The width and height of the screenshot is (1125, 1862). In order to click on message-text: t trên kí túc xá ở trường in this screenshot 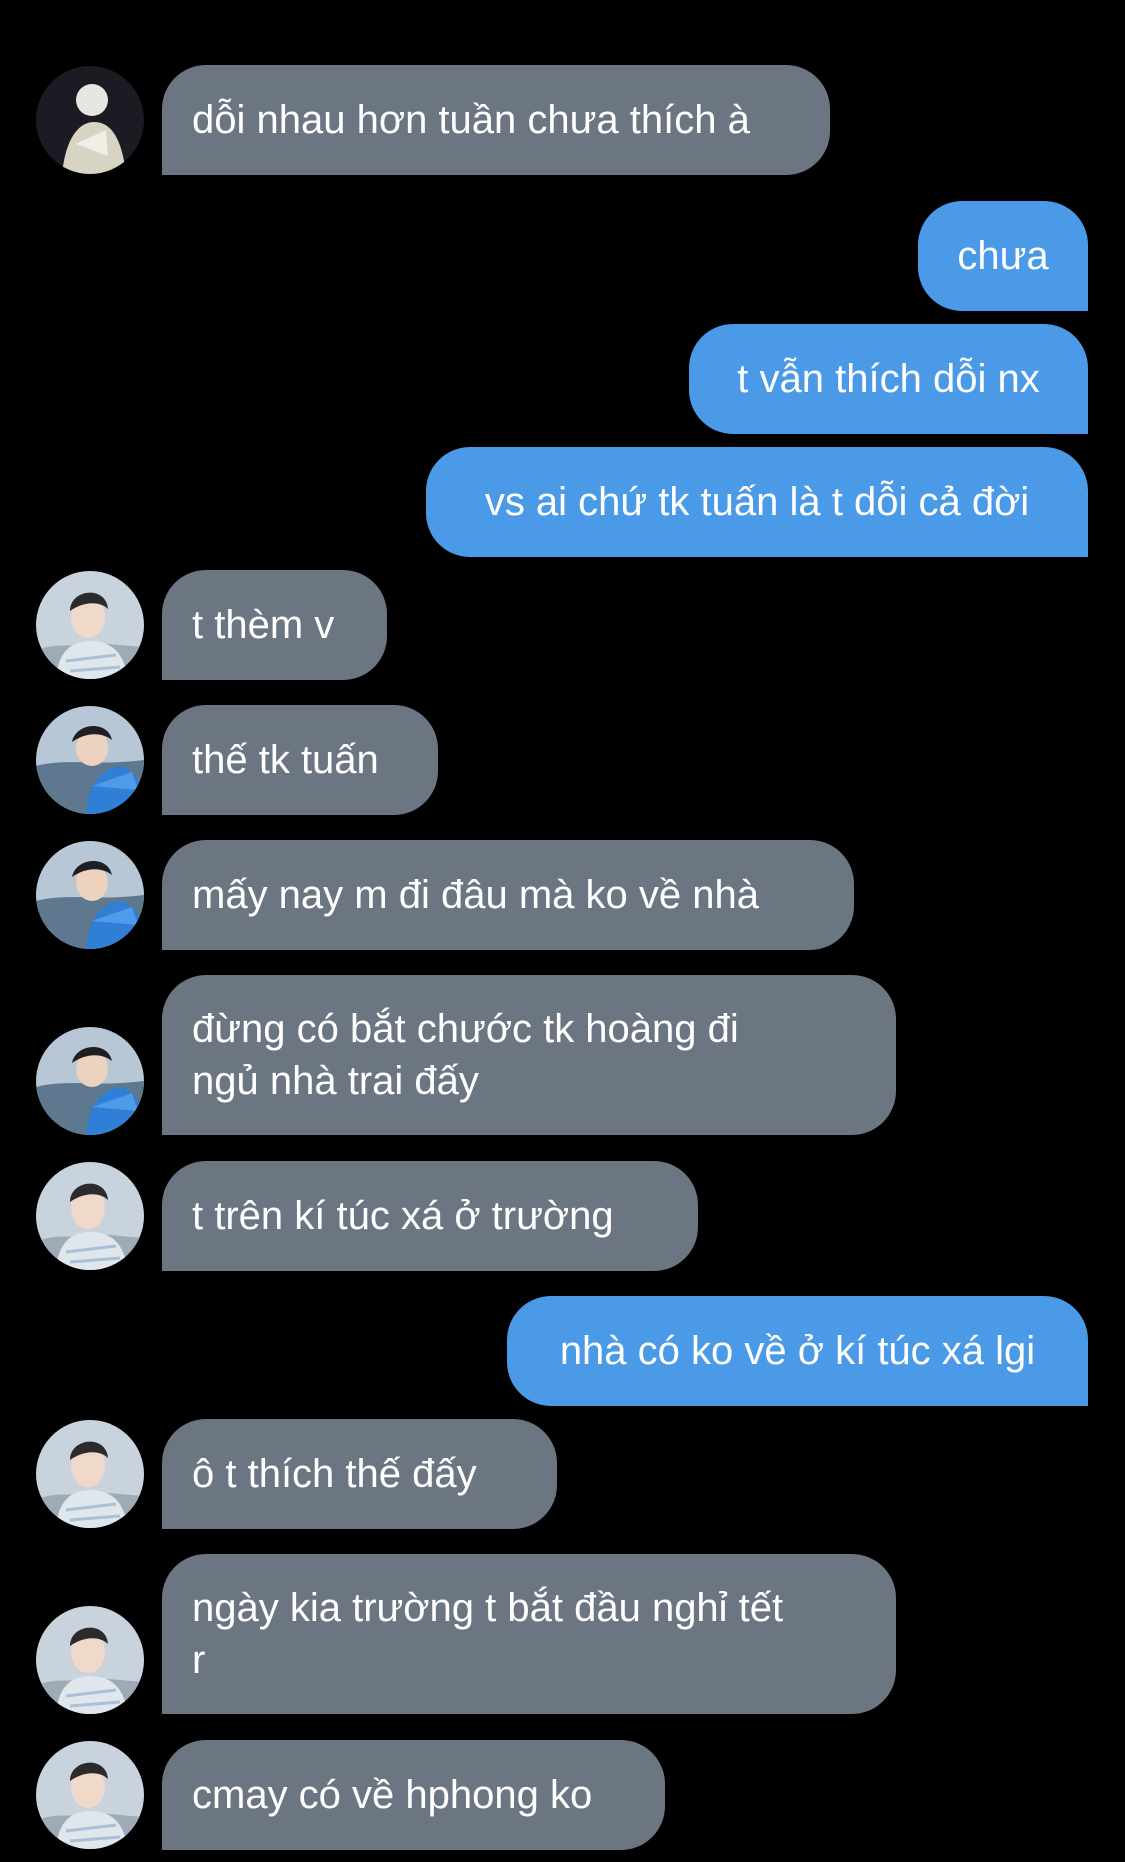, I will do `click(403, 1216)`.